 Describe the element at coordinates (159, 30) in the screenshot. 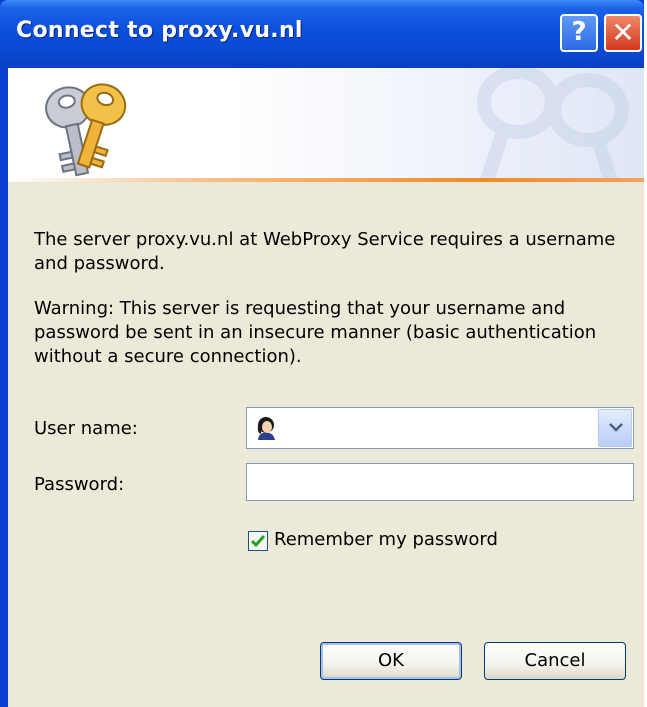

I see `window-title: Connect to proxy.vu.nl` at that location.